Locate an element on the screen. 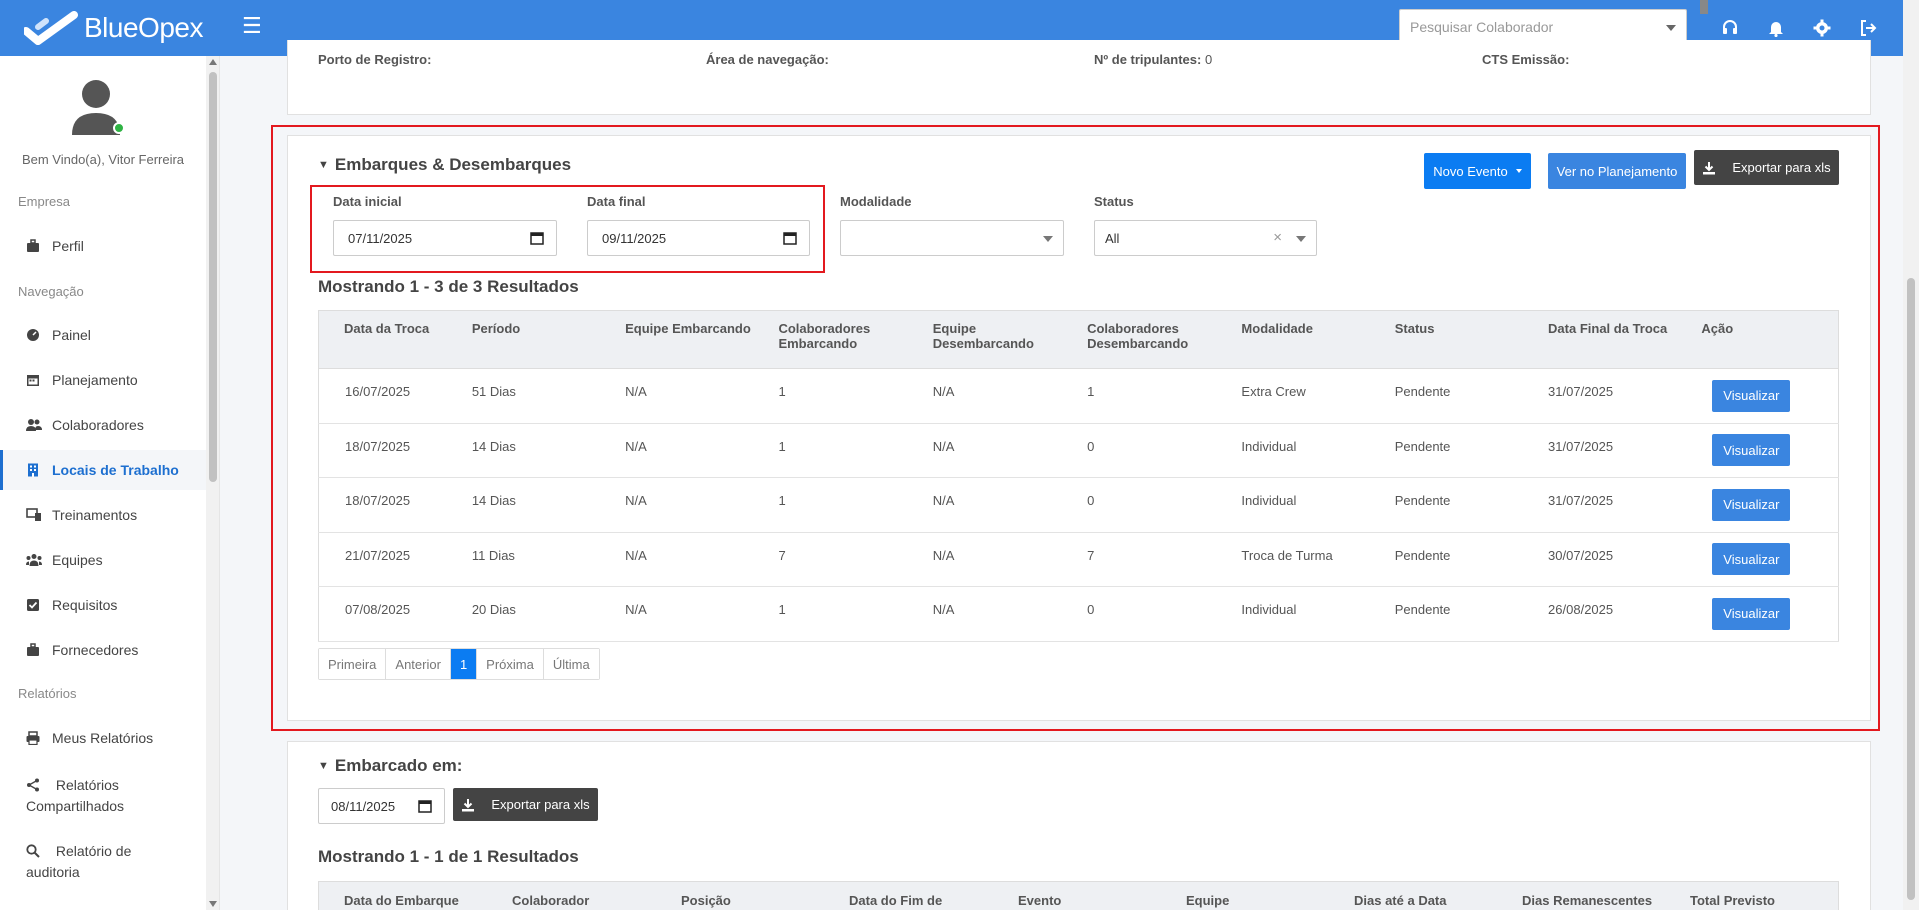 The width and height of the screenshot is (1919, 910). status-select: All × is located at coordinates (1205, 238).